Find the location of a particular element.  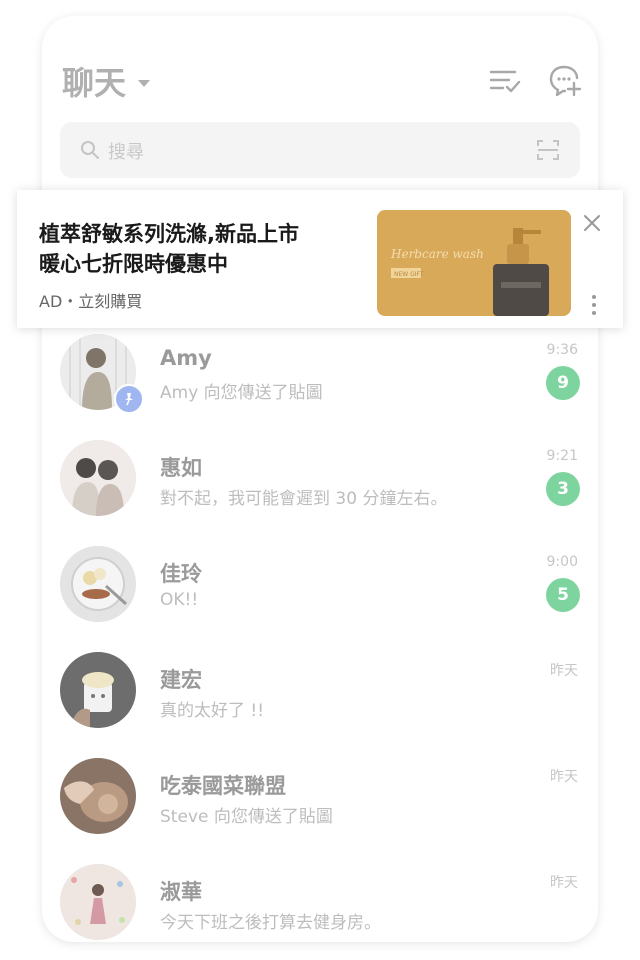

chat-item-jianhong: 建宏 真的太好了 !! 昨天 is located at coordinates (320, 703).